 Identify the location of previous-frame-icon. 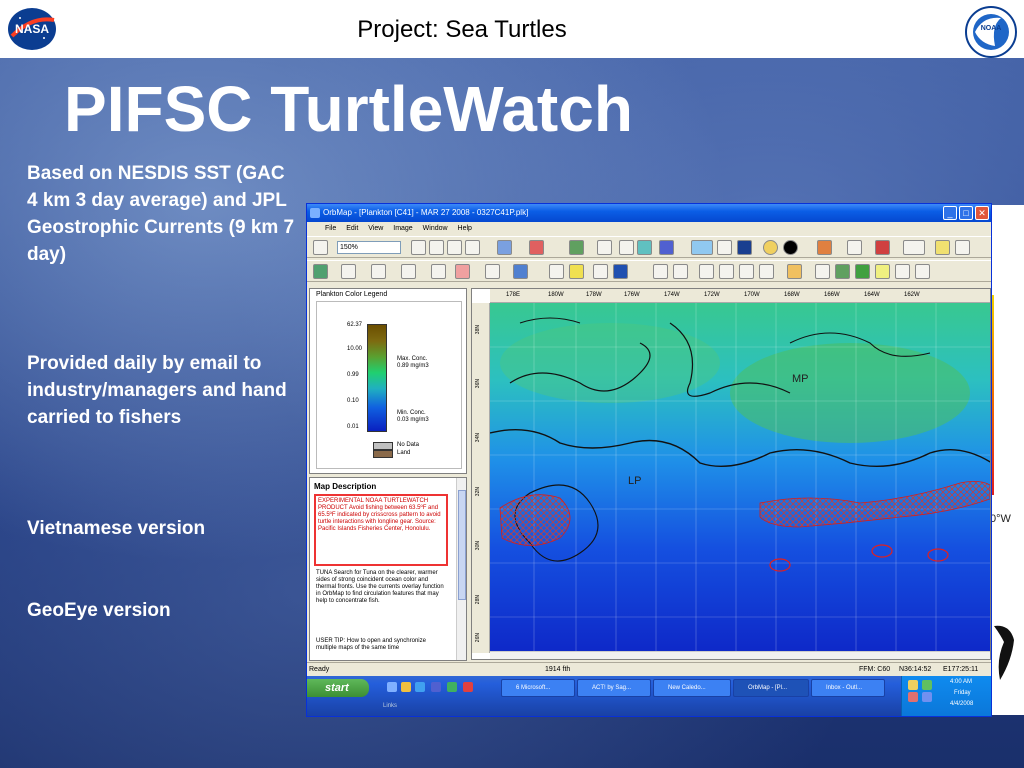
(726, 271).